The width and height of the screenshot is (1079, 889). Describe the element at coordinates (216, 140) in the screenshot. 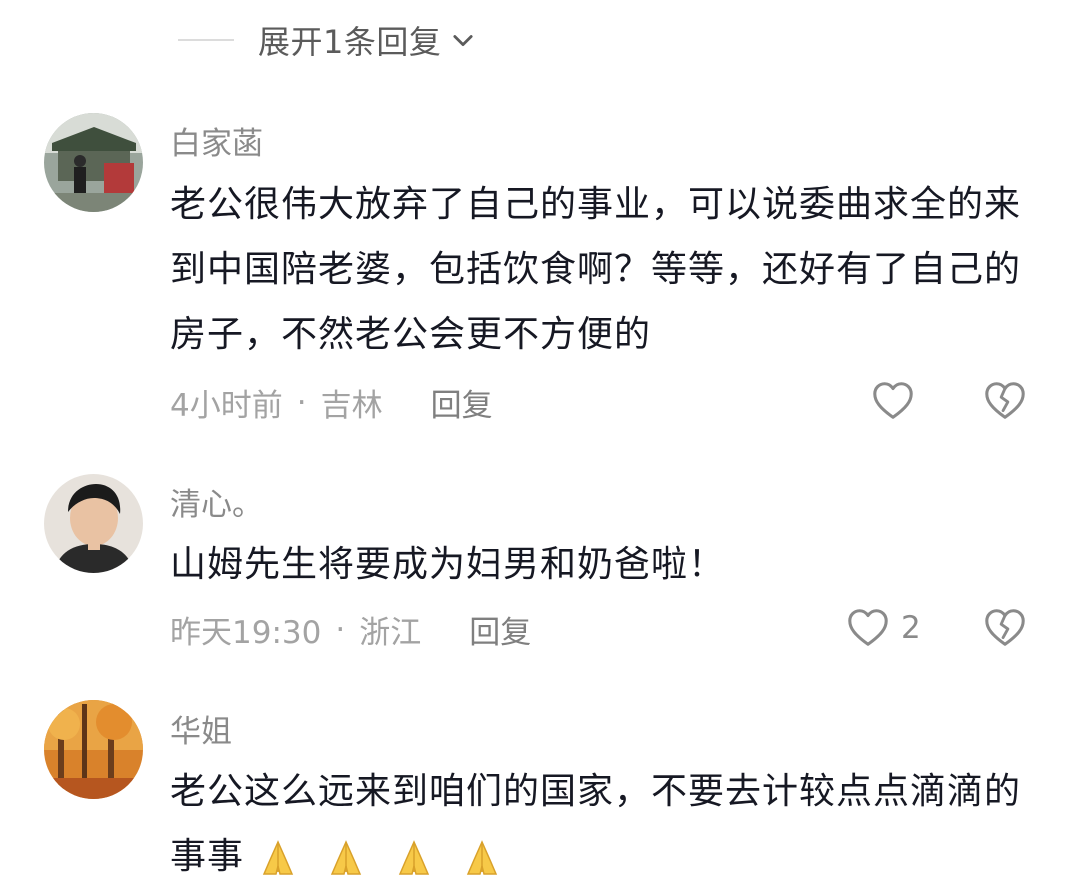

I see `comment-author: 白家菡` at that location.